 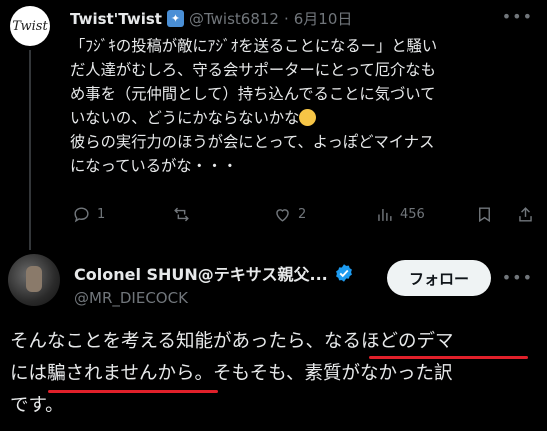 What do you see at coordinates (185, 118) in the screenshot?
I see `tweet-line-text: いないの、どうにかならないかな` at bounding box center [185, 118].